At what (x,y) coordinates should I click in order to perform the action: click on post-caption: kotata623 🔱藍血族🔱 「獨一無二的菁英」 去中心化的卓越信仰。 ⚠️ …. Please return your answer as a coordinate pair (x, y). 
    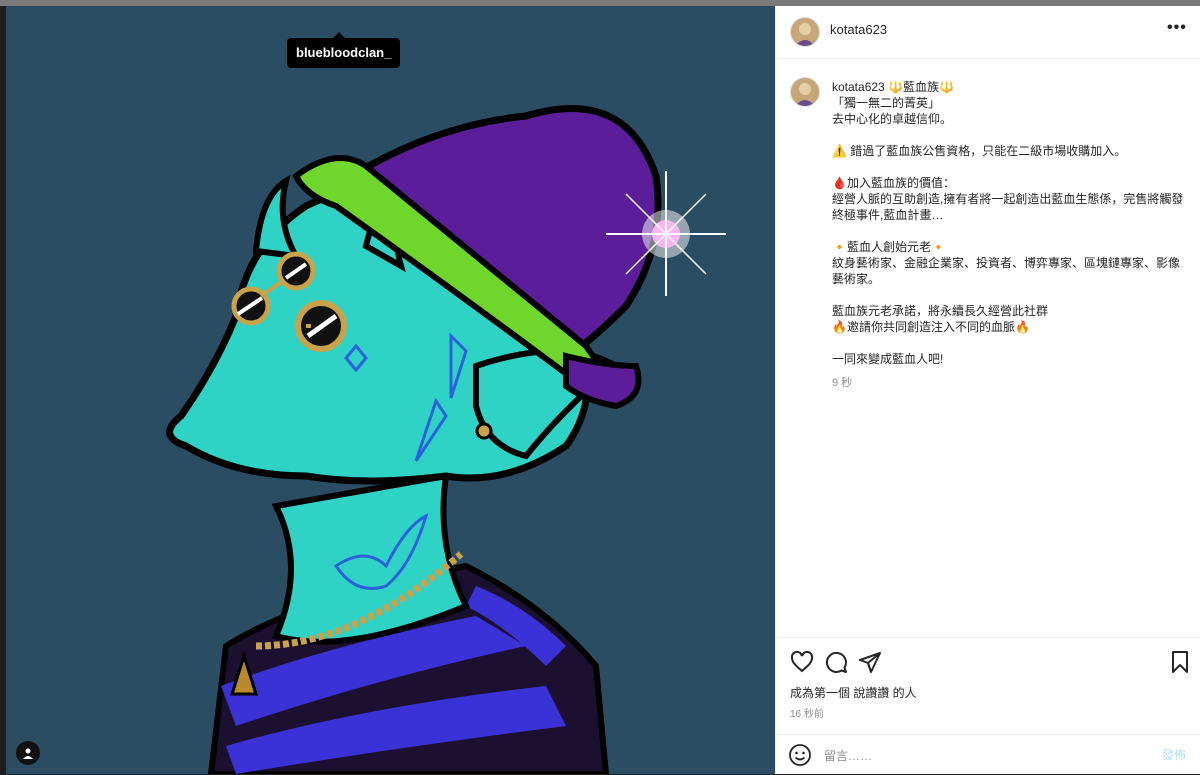
    Looking at the image, I should click on (1009, 235).